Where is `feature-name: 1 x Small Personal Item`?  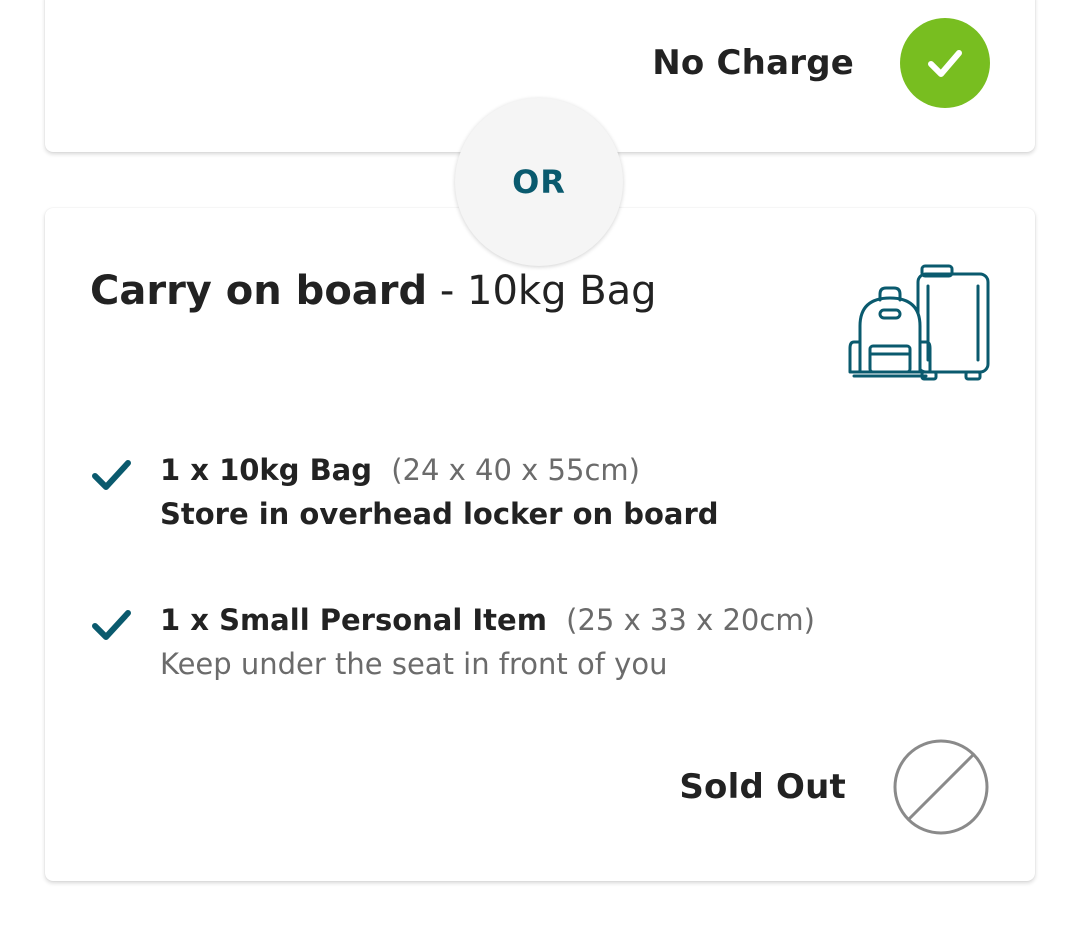 feature-name: 1 x Small Personal Item is located at coordinates (353, 620).